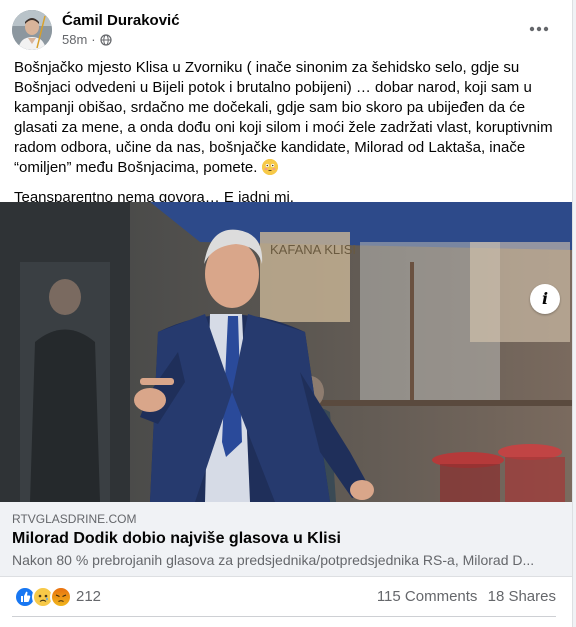 This screenshot has height=627, width=576. Describe the element at coordinates (88, 596) in the screenshot. I see `reaction-count: 212` at that location.